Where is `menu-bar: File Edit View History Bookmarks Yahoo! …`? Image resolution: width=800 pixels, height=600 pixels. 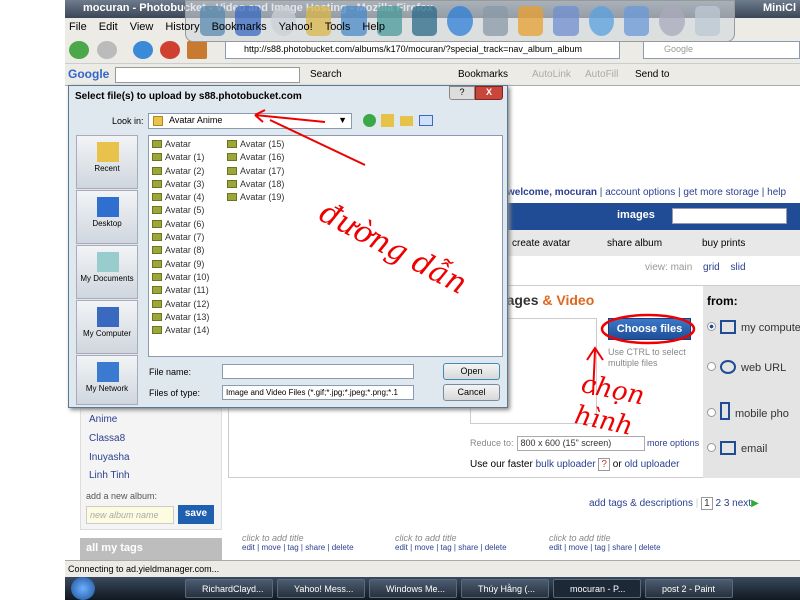 menu-bar: File Edit View History Bookmarks Yahoo! … is located at coordinates (432, 27).